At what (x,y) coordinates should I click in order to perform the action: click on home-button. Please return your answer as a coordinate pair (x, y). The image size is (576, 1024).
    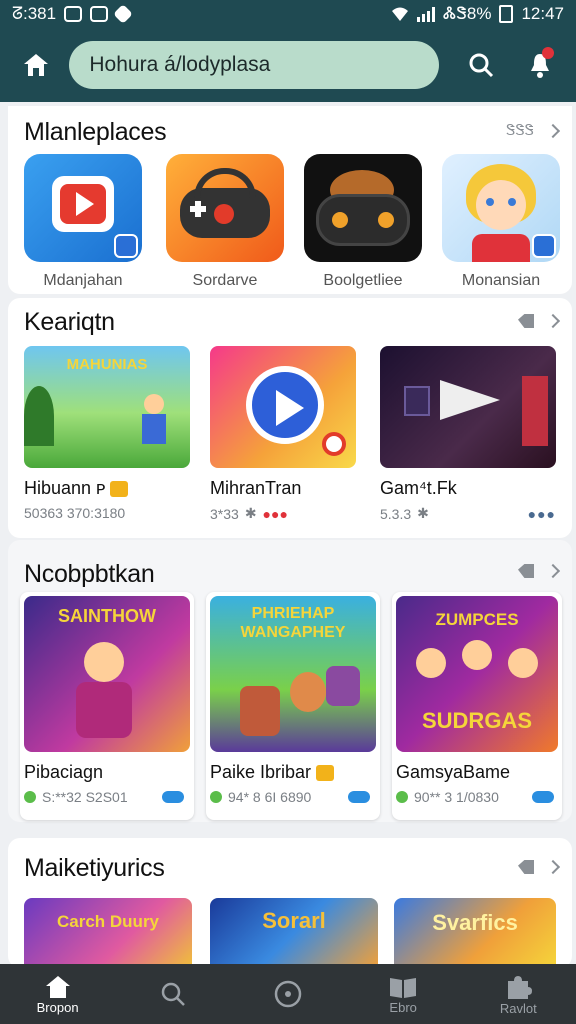
    Looking at the image, I should click on (35, 65).